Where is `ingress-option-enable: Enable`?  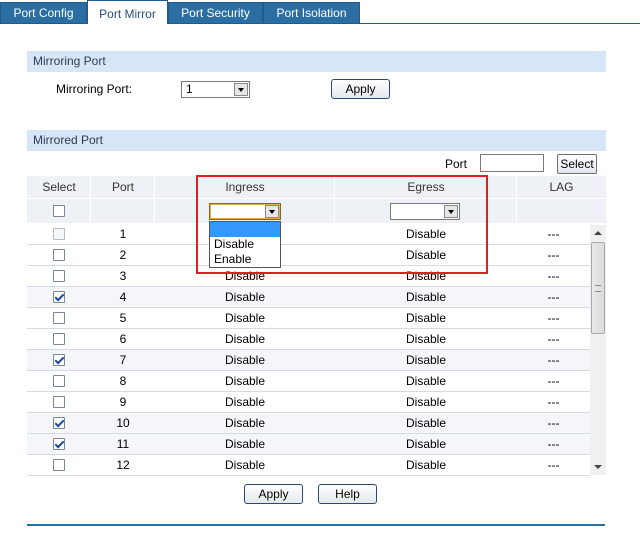
ingress-option-enable: Enable is located at coordinates (245, 259).